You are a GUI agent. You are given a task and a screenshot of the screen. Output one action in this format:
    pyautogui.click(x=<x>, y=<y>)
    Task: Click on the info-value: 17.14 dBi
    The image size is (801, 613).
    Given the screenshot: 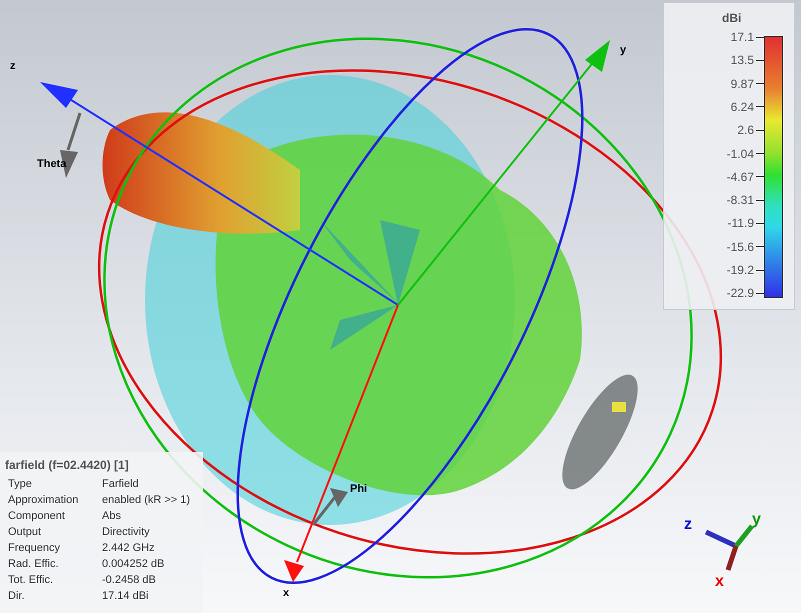 What is the action you would take?
    pyautogui.click(x=125, y=596)
    